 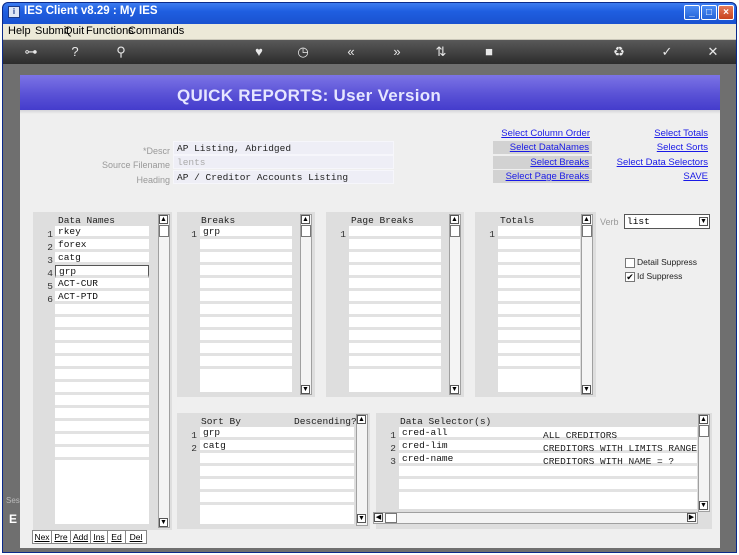 What do you see at coordinates (378, 517) in the screenshot?
I see `scroll-left-button: ◀` at bounding box center [378, 517].